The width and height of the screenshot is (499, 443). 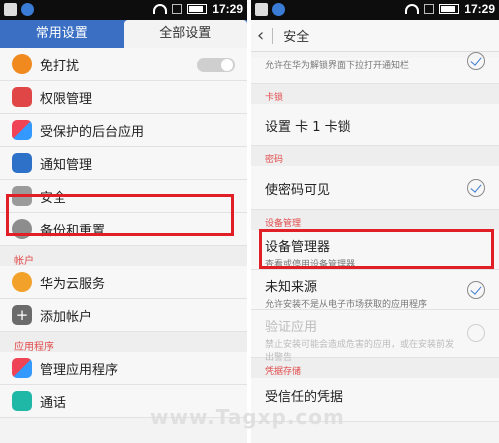 I want to click on lockscreen-notification-row: 允许在华为解锁界面下拉打开通知栏, so click(x=375, y=68).